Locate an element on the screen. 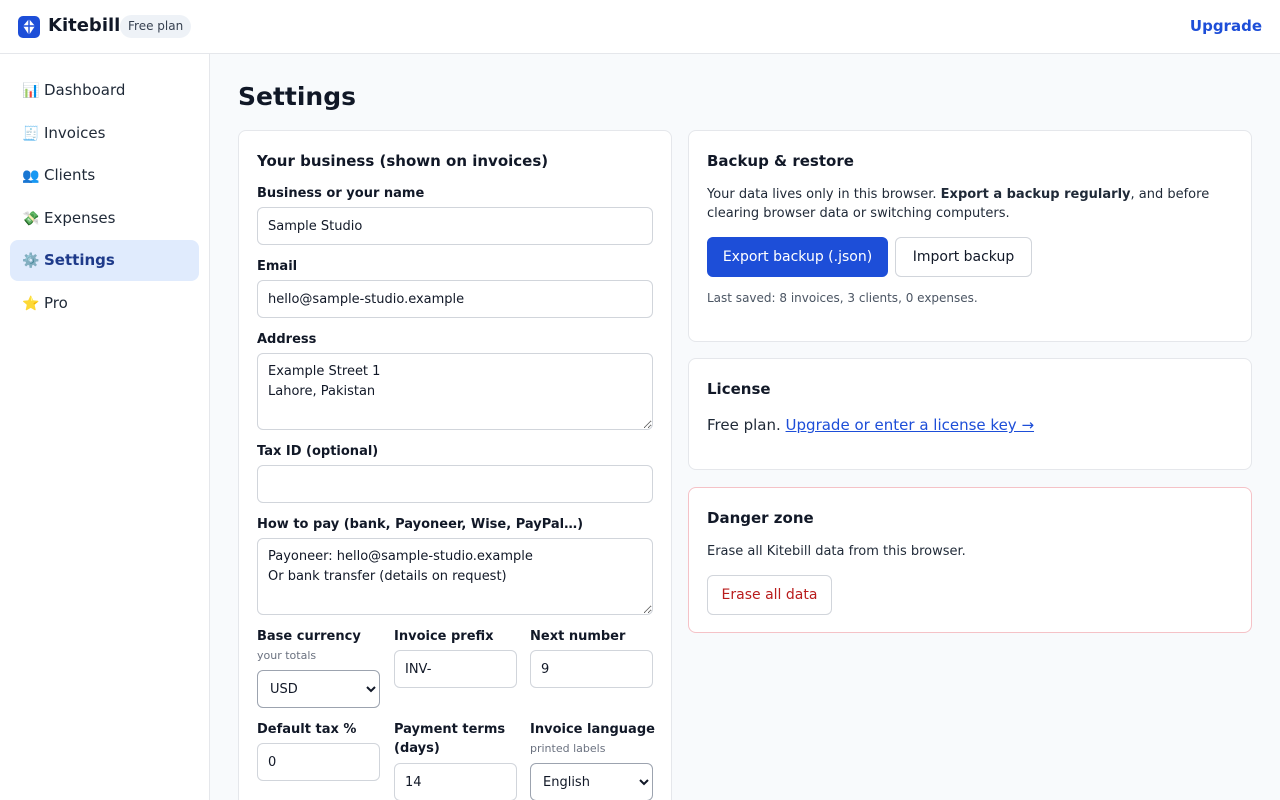  sidebar-item-label: Pro is located at coordinates (56, 303).